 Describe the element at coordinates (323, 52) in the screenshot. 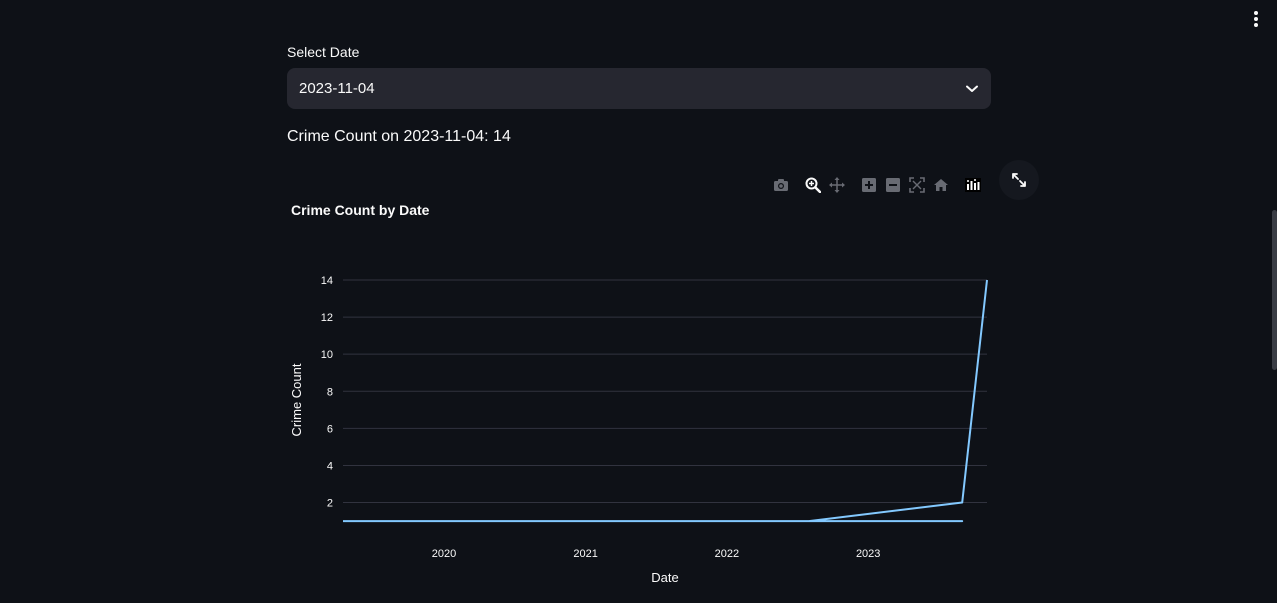

I see `select-date-label: Select Date` at that location.